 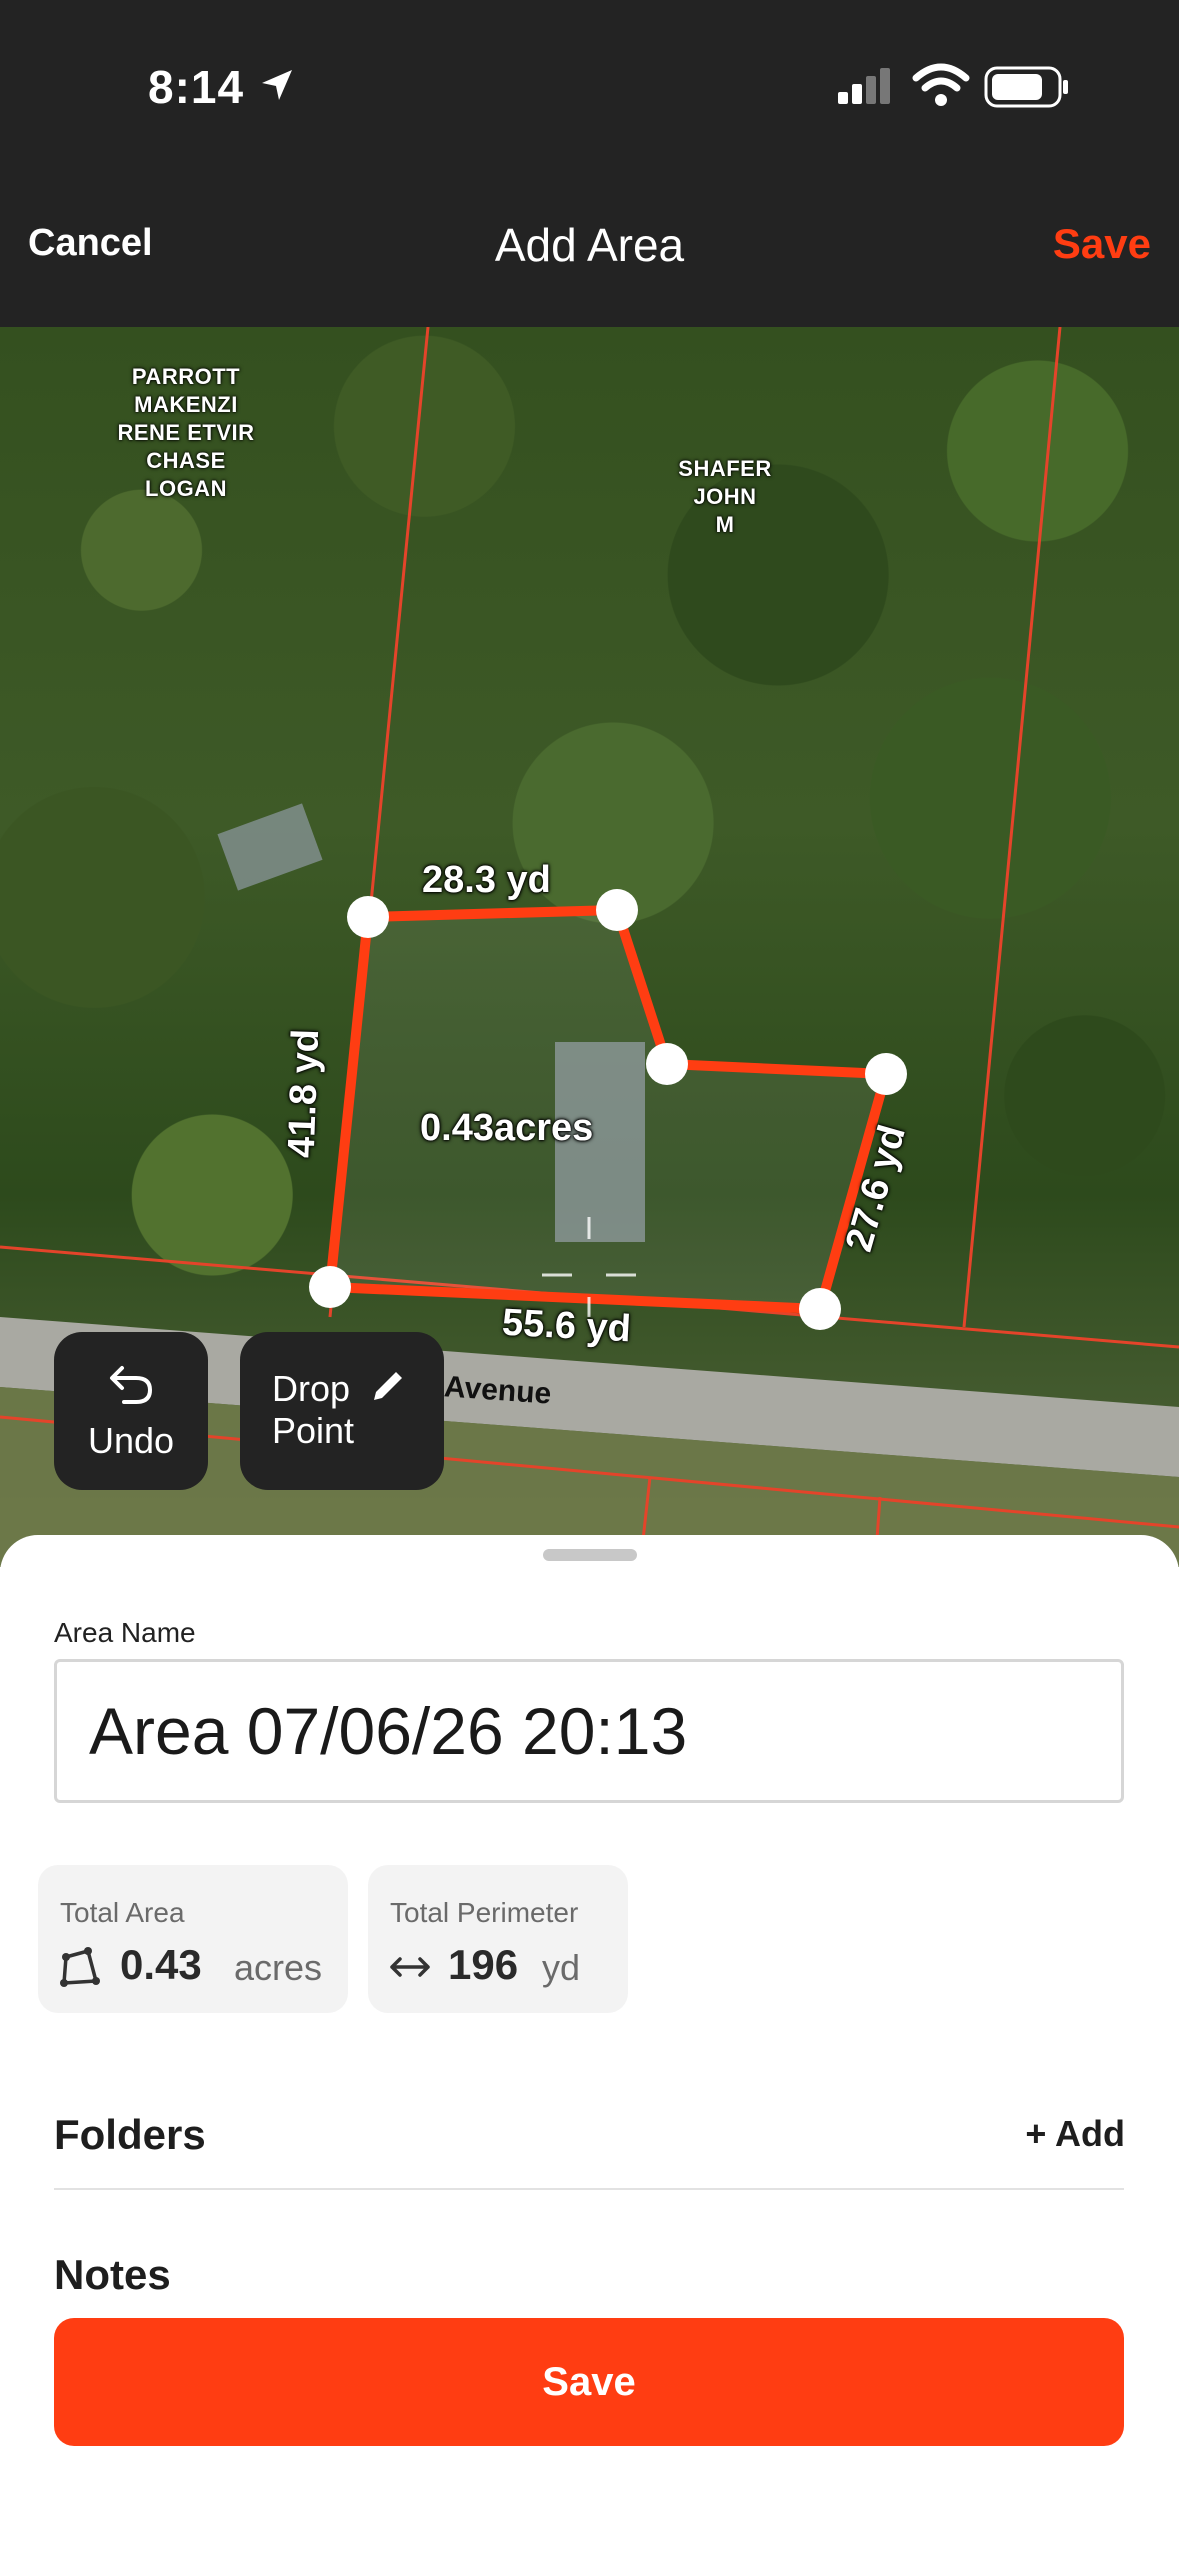 I want to click on location-arrow-icon, so click(x=277, y=85).